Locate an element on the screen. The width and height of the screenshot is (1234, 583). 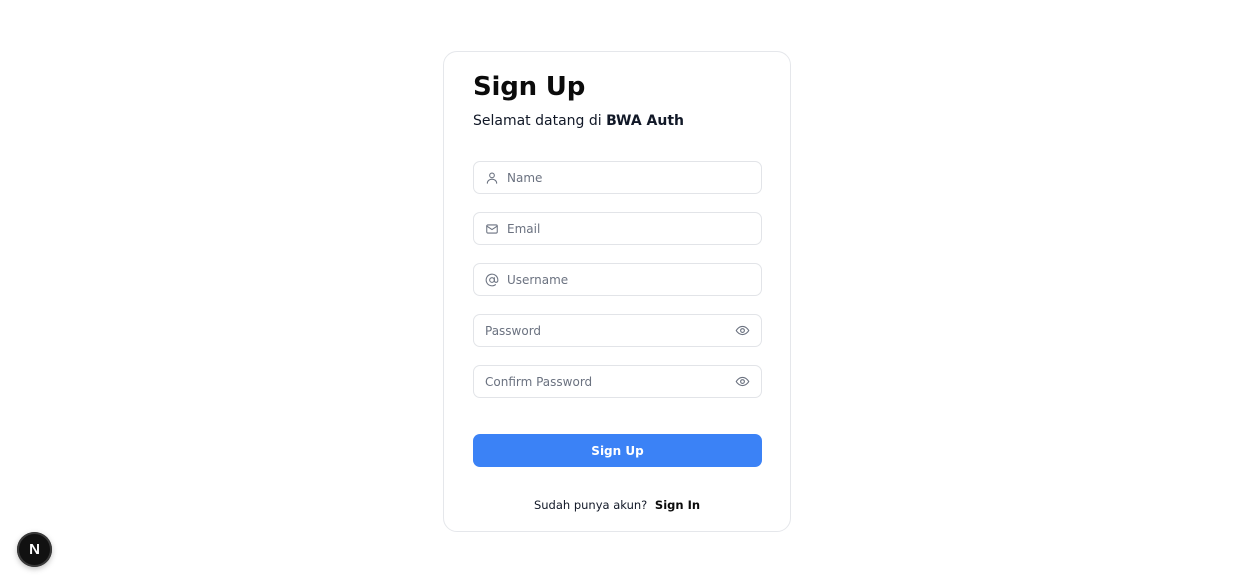
at-sign-icon is located at coordinates (492, 280).